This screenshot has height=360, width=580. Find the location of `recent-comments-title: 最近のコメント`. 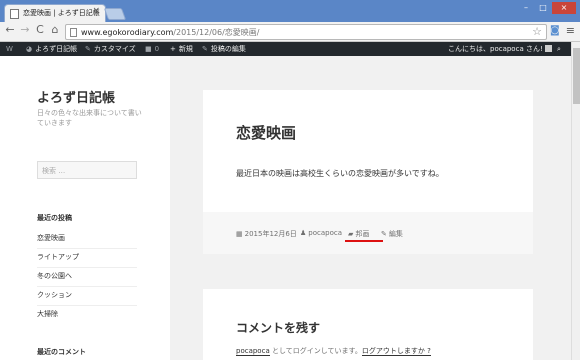

recent-comments-title: 最近のコメント is located at coordinates (61, 352).